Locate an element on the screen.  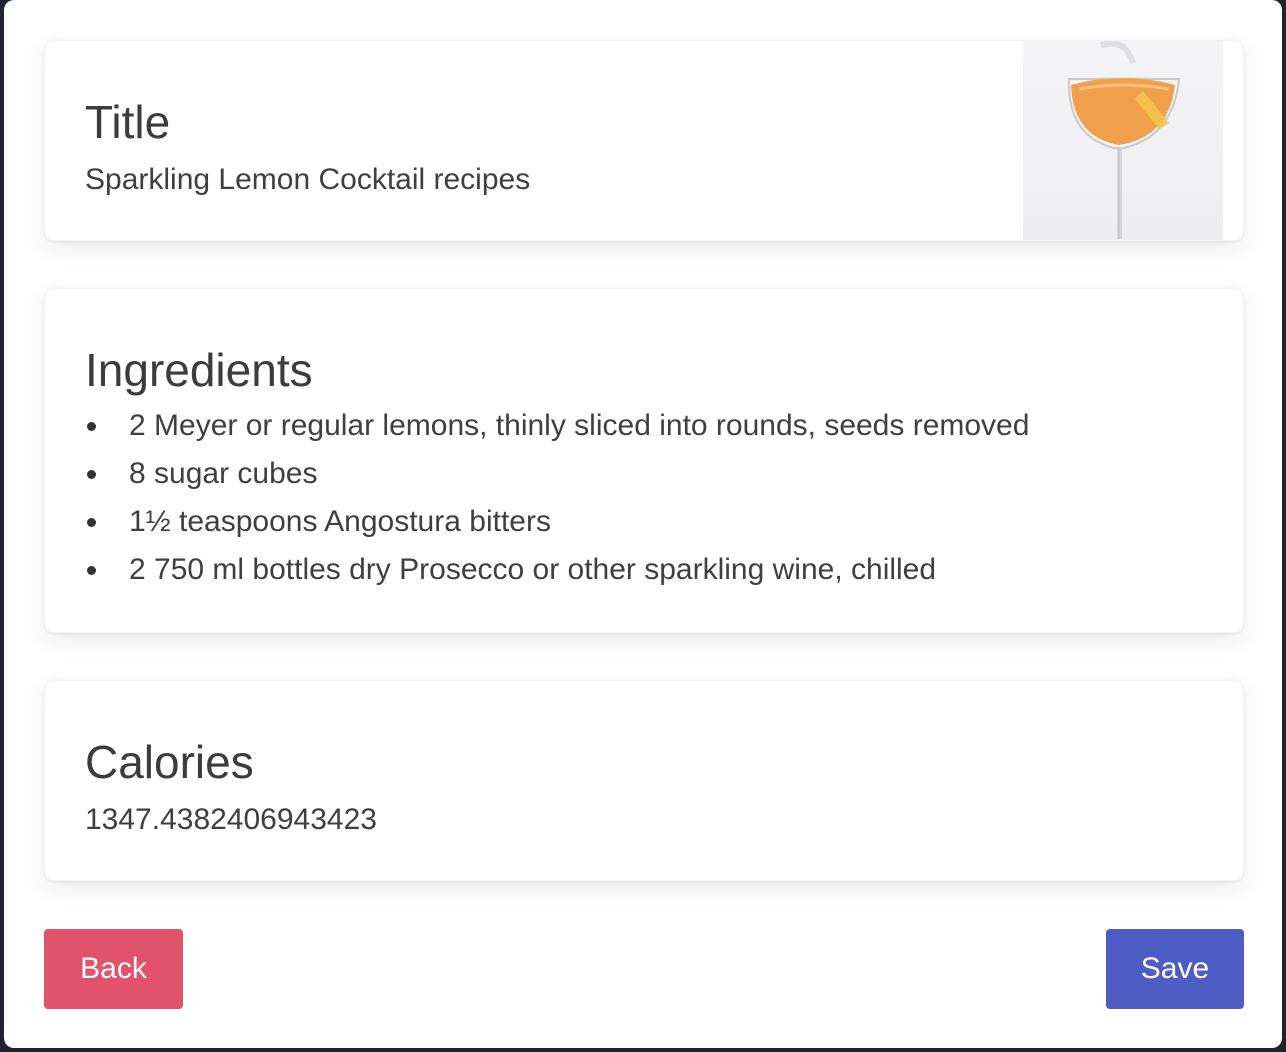
cocktail-glass-icon is located at coordinates (1124, 140).